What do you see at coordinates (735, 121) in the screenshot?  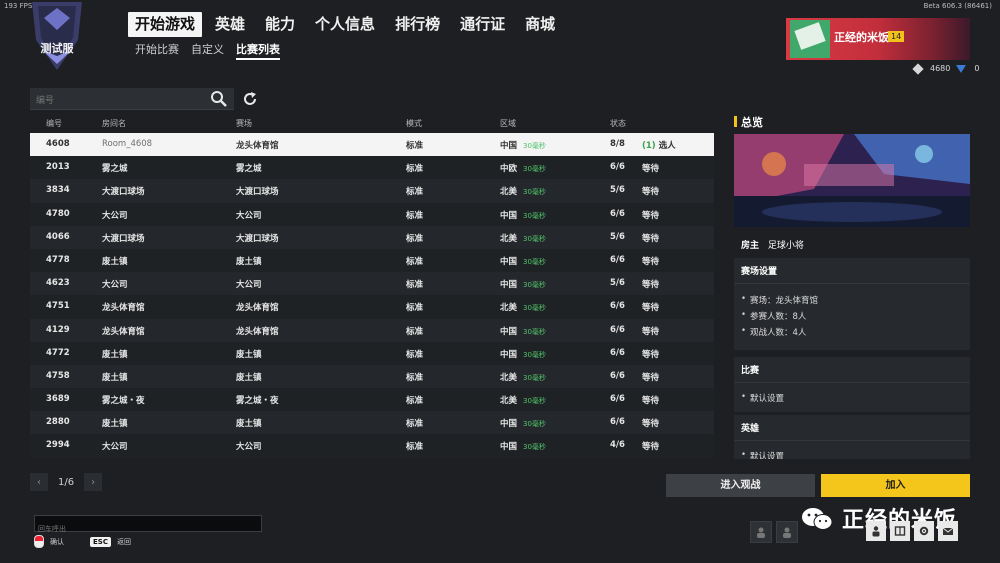 I see `overview-accent` at bounding box center [735, 121].